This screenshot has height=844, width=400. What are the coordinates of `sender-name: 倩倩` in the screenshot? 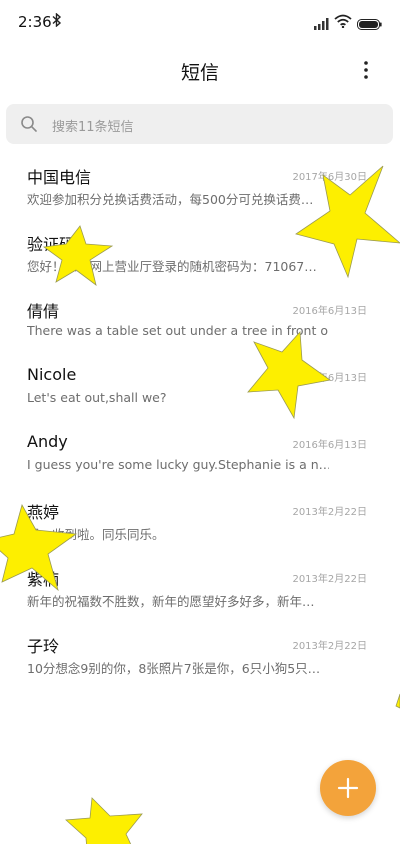 It's located at (43, 311).